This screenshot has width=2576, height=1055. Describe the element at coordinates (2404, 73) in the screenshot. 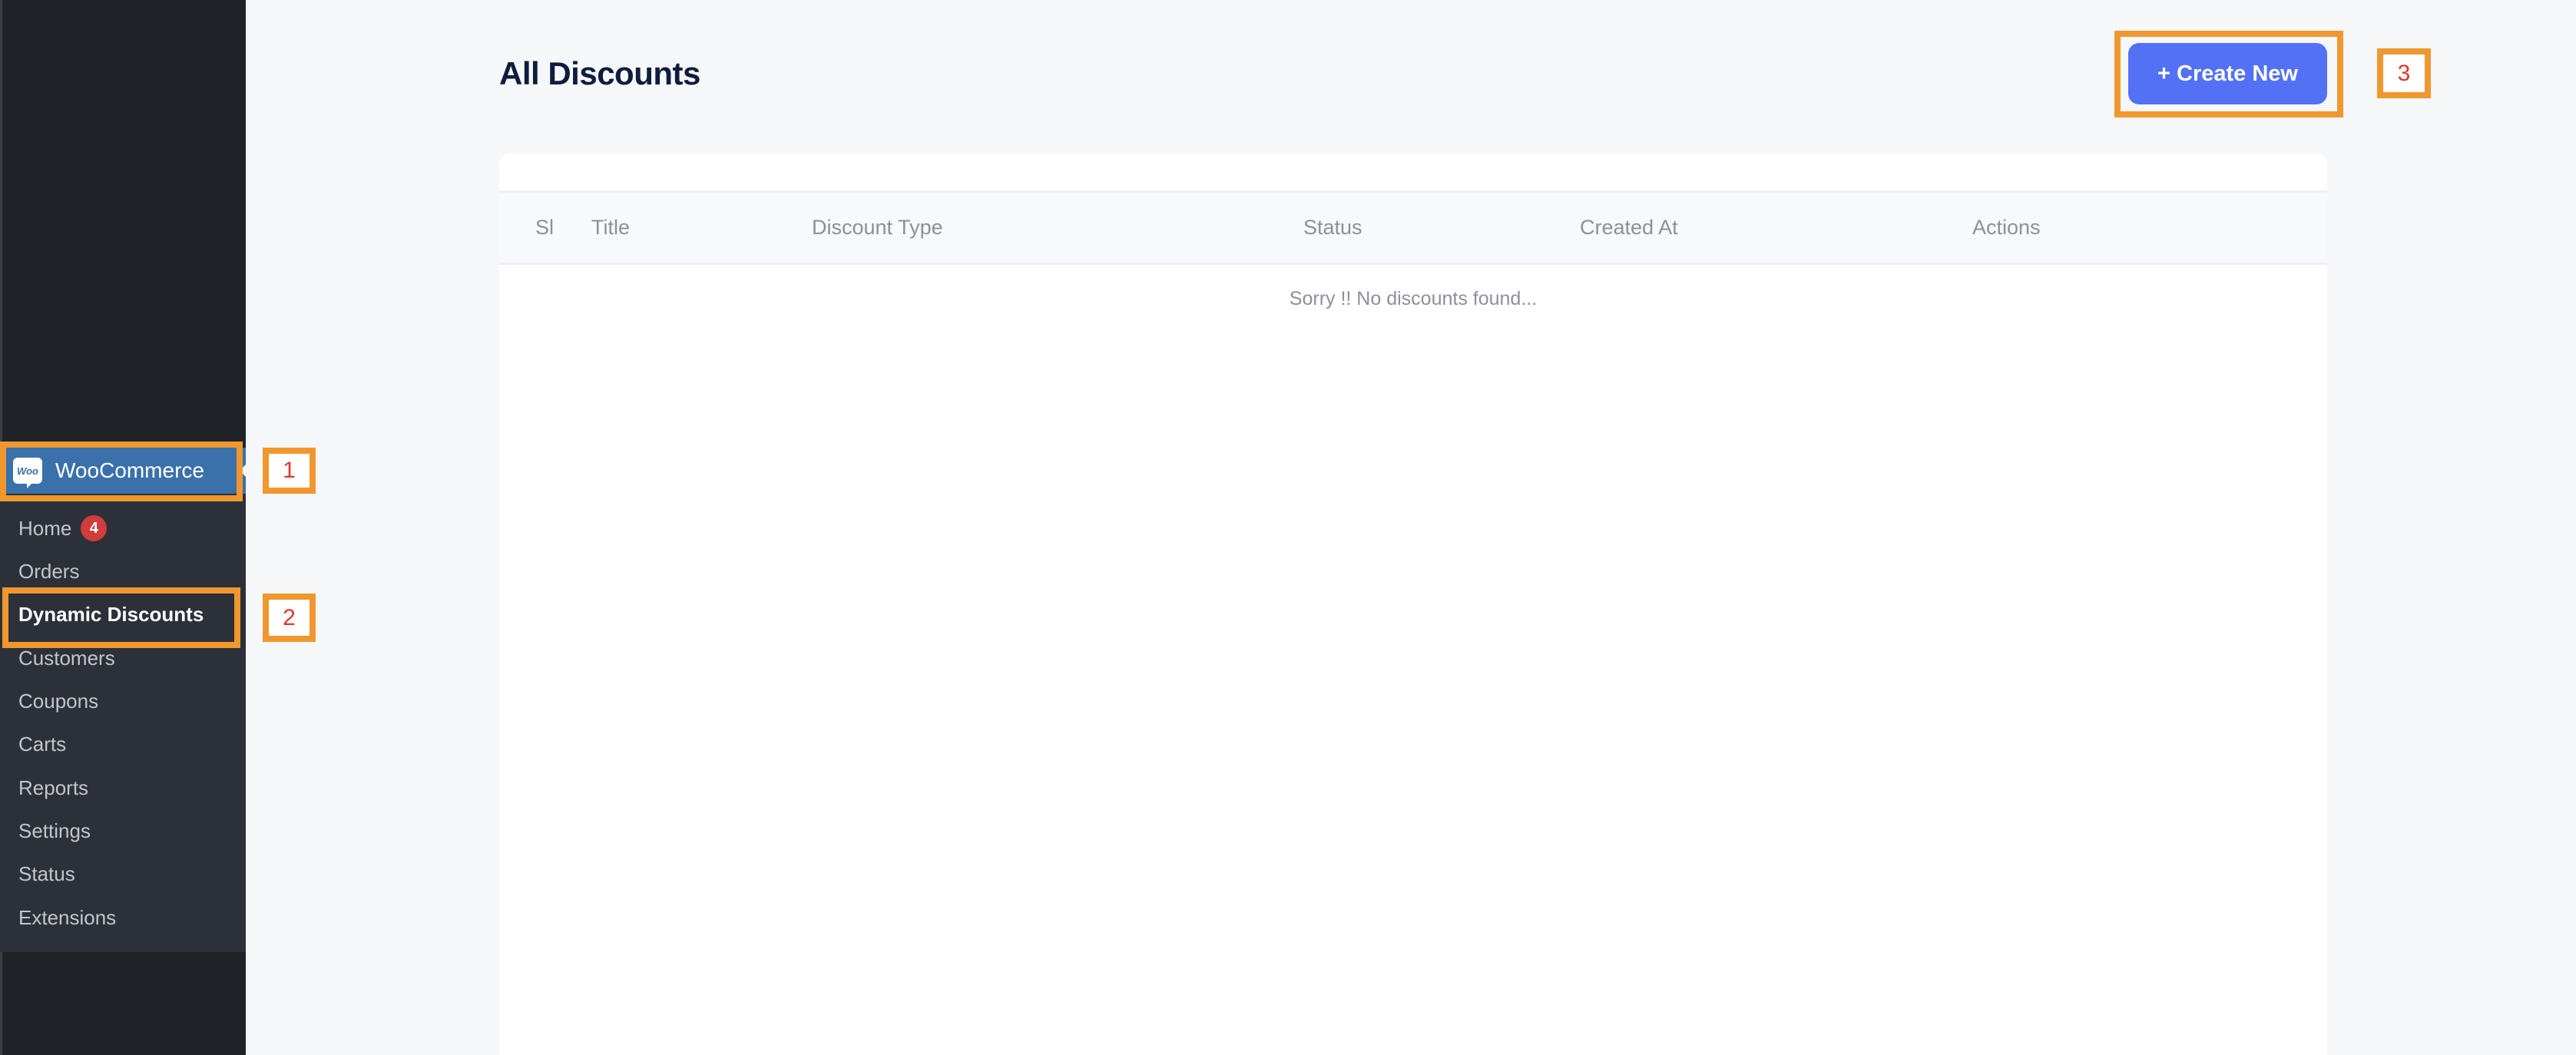

I see `annotation-label-3: 3` at that location.